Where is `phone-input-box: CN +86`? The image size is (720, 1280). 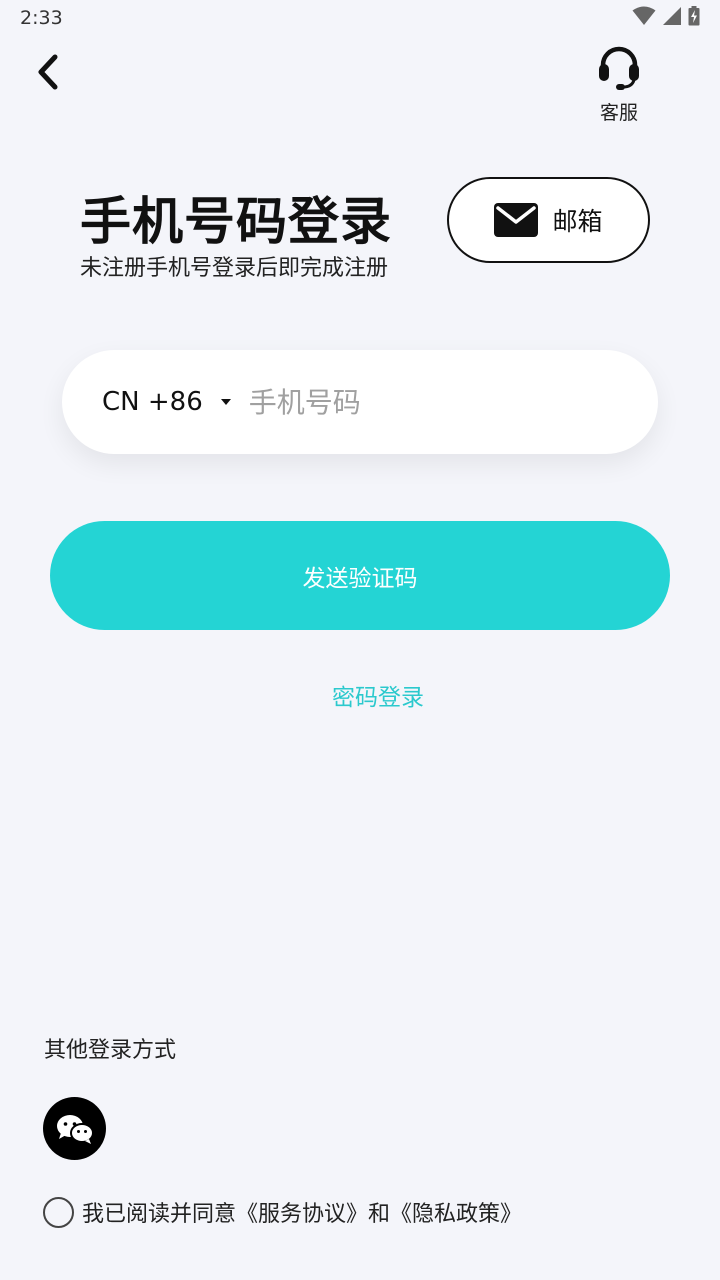 phone-input-box: CN +86 is located at coordinates (360, 402).